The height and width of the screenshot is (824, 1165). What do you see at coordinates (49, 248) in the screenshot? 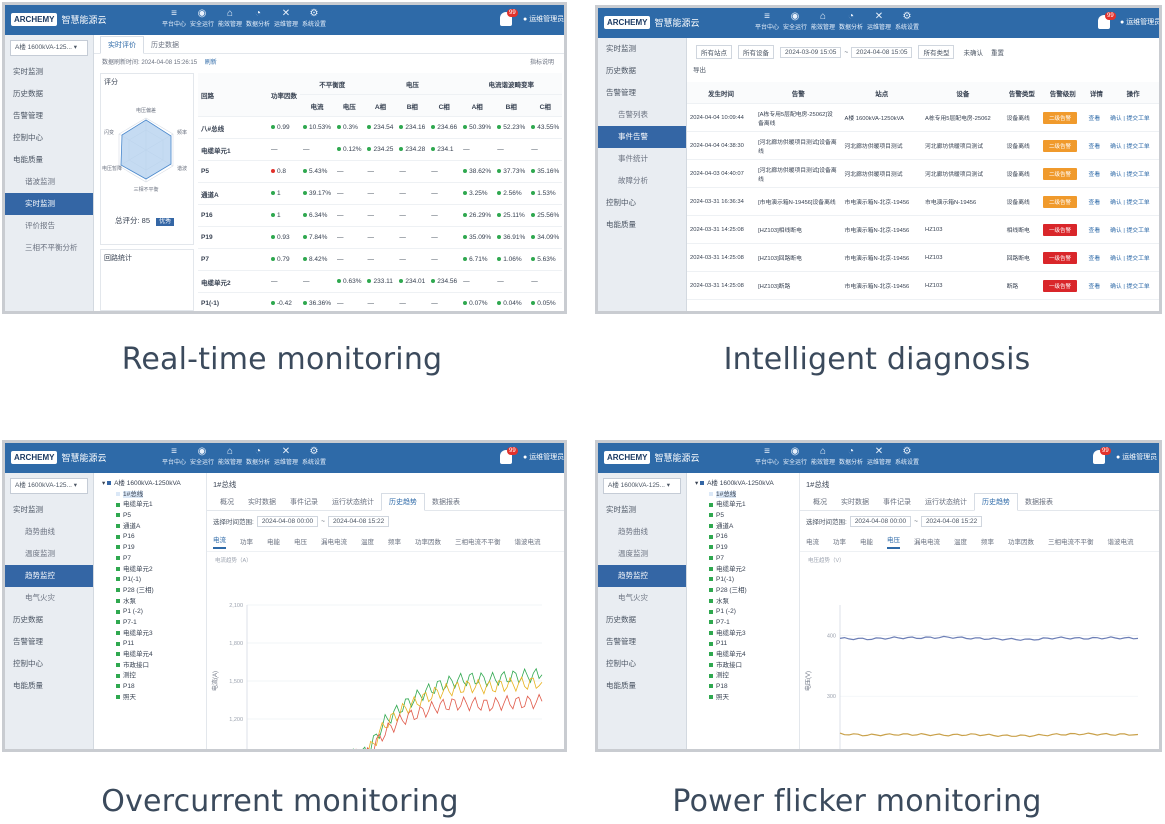
I see `sidebar-subitem: 三相不平衡分析` at bounding box center [49, 248].